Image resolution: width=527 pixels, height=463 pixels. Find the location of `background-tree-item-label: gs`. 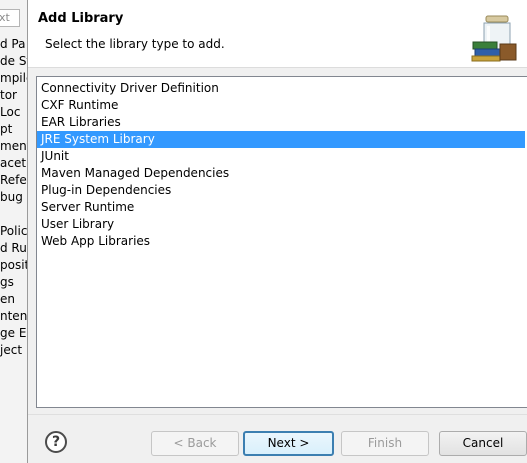

background-tree-item-label: gs is located at coordinates (7, 282).